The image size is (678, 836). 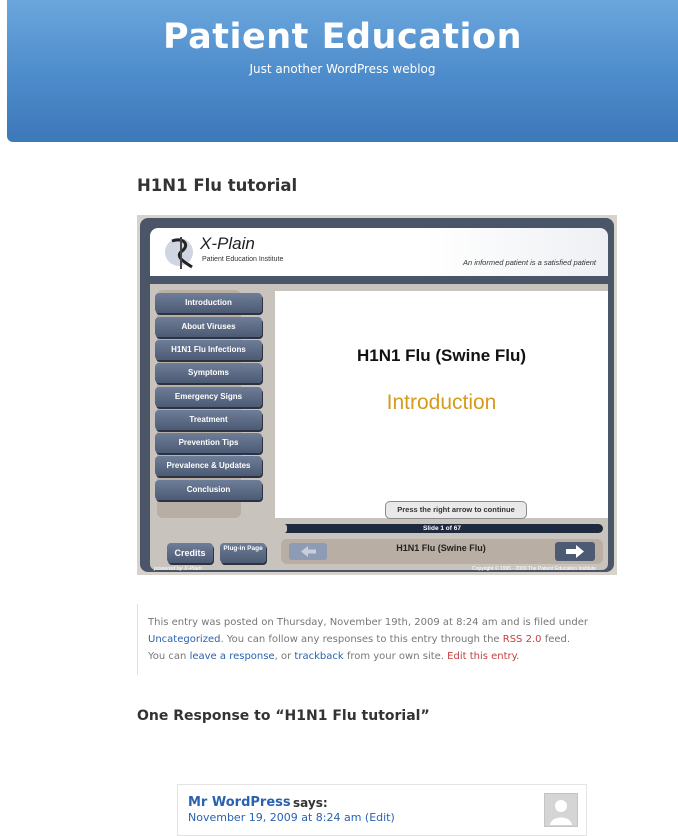 I want to click on postmeta-text: , or, so click(x=283, y=656).